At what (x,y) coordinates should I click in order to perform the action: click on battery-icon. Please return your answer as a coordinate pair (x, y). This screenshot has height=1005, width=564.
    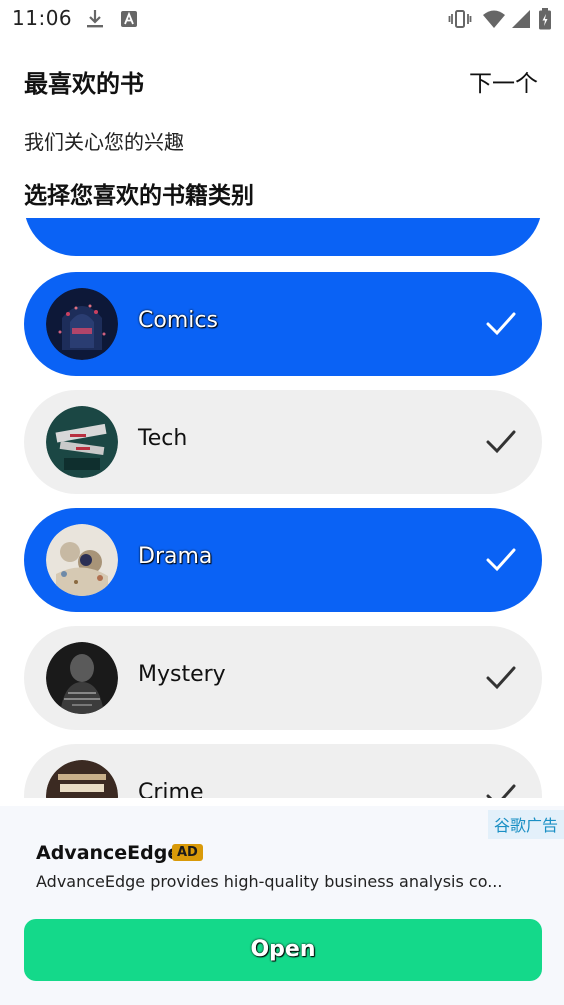
    Looking at the image, I should click on (545, 19).